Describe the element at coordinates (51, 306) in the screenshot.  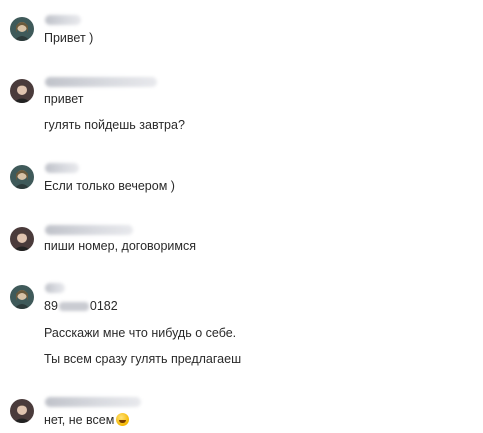
I see `phone-number-start: 89` at that location.